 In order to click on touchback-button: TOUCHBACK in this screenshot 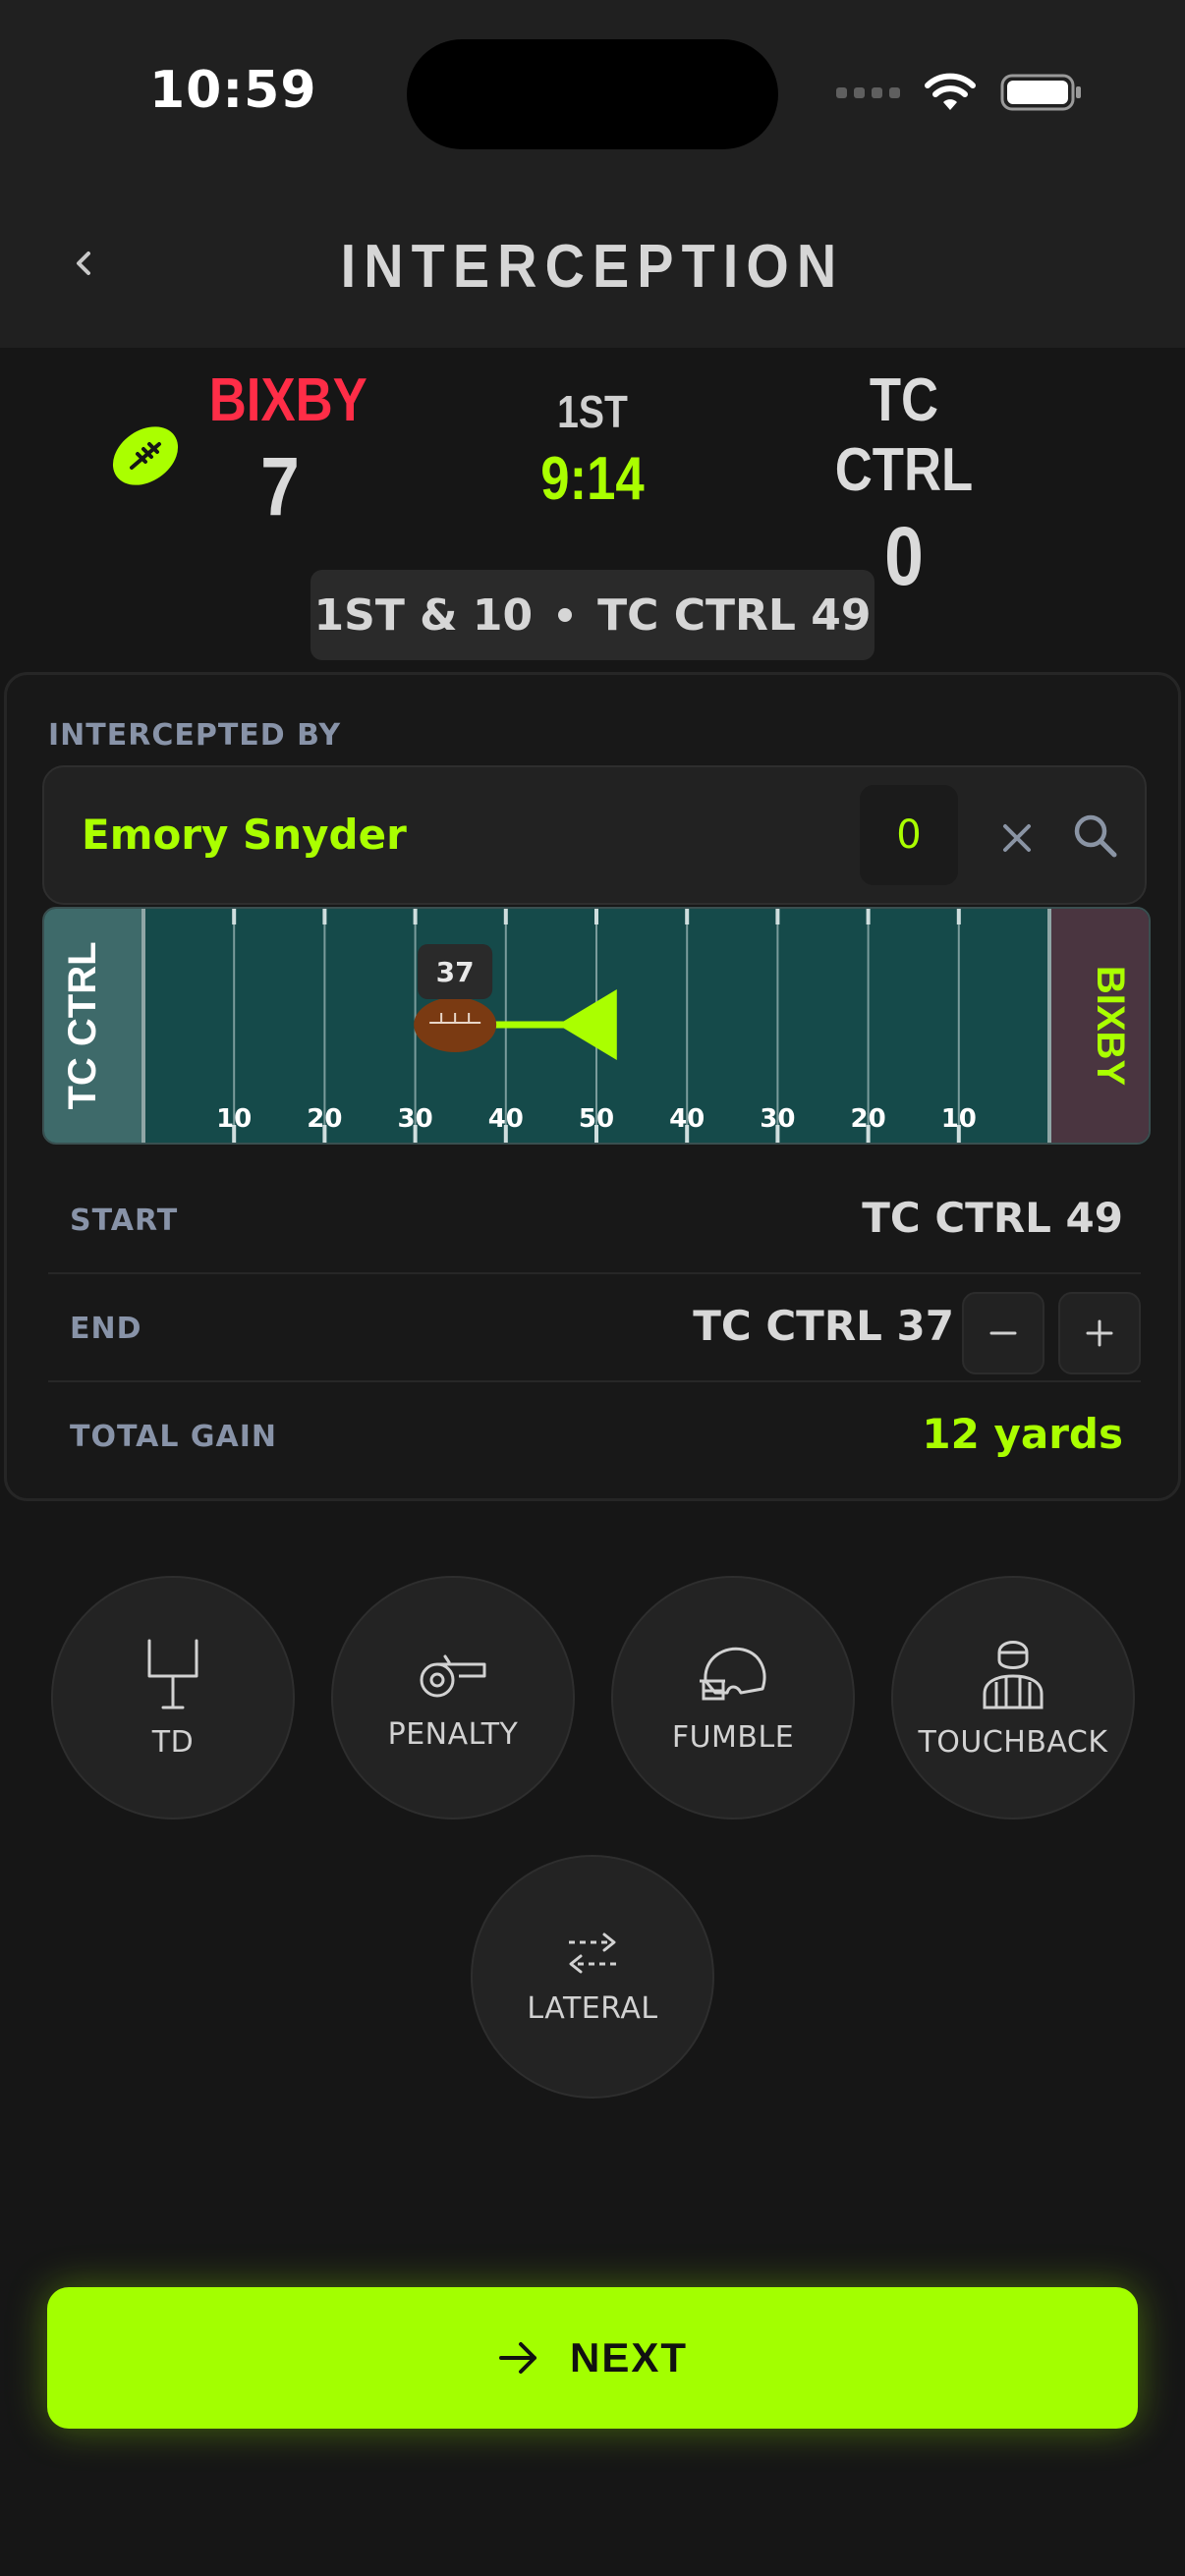, I will do `click(1013, 1698)`.